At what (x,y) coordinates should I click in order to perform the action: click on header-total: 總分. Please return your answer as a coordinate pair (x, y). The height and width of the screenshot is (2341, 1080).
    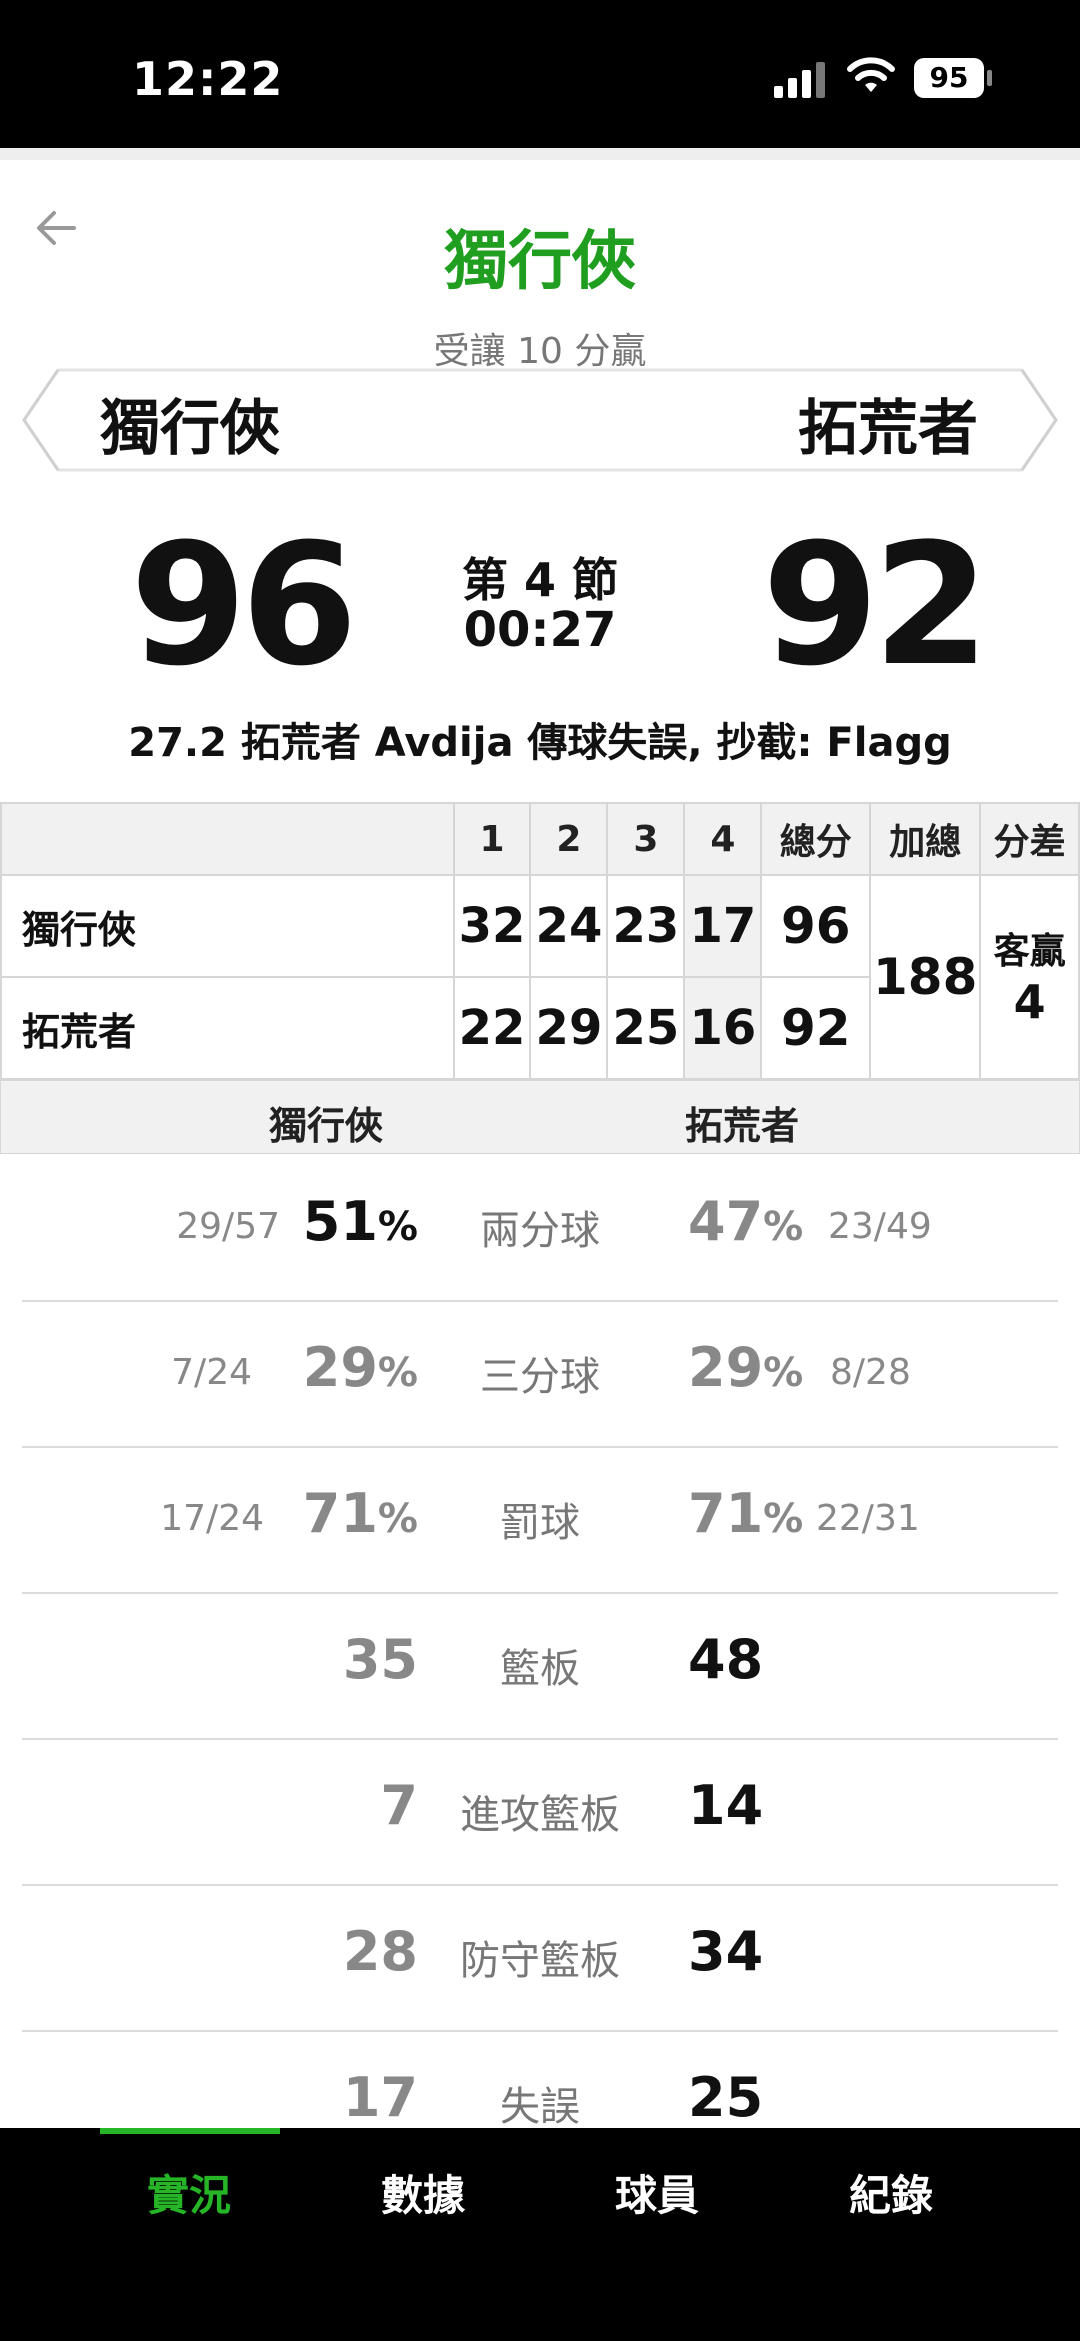
    Looking at the image, I should click on (816, 839).